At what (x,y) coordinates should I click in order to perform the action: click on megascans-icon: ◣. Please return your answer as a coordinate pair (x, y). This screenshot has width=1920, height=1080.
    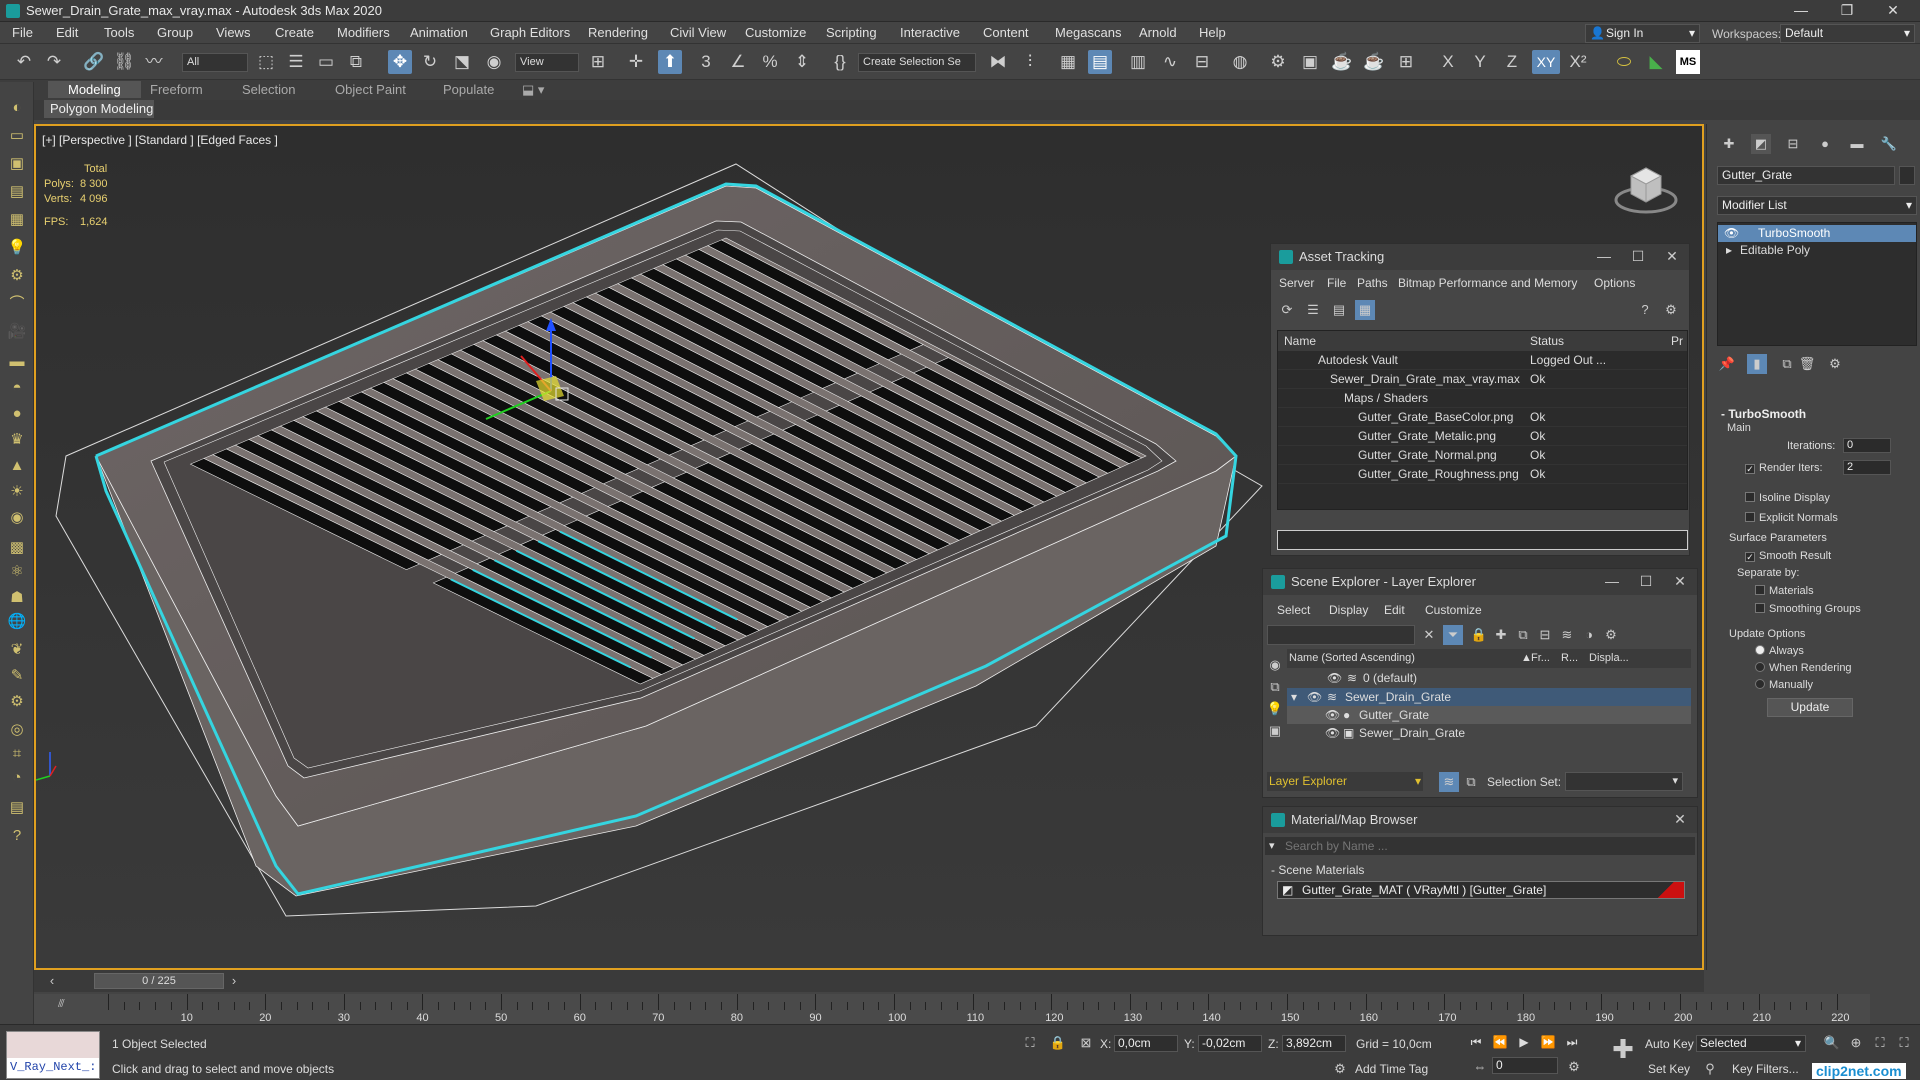
    Looking at the image, I should click on (1656, 62).